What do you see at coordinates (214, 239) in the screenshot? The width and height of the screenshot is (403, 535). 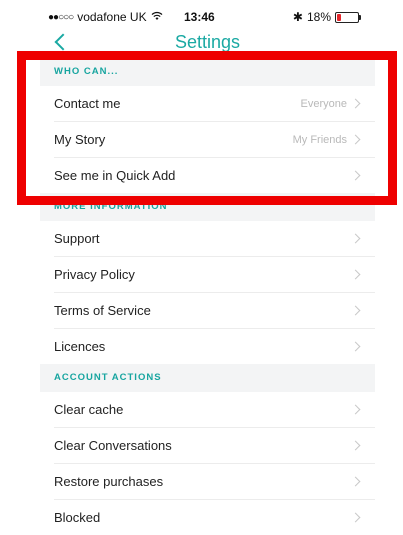 I see `settings-row: Support` at bounding box center [214, 239].